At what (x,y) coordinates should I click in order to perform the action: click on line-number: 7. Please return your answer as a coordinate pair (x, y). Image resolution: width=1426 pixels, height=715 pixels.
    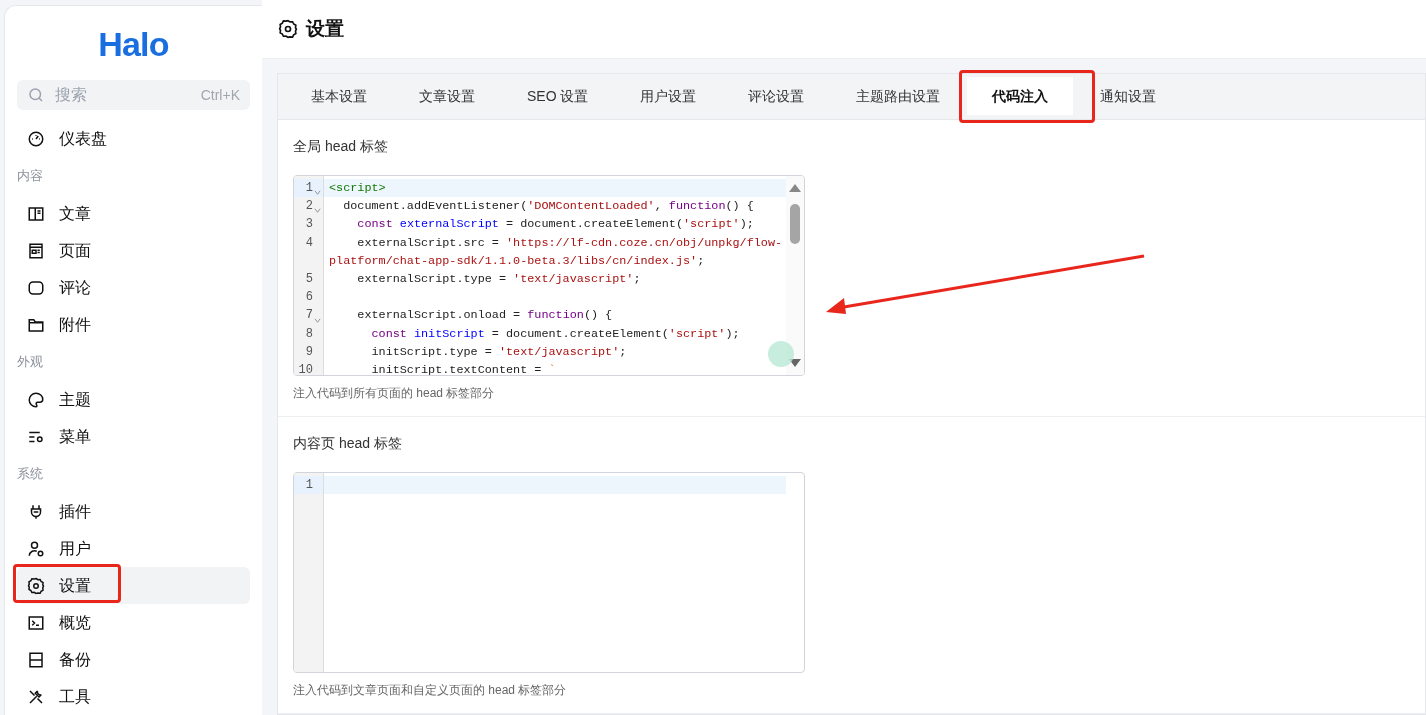
    Looking at the image, I should click on (309, 316).